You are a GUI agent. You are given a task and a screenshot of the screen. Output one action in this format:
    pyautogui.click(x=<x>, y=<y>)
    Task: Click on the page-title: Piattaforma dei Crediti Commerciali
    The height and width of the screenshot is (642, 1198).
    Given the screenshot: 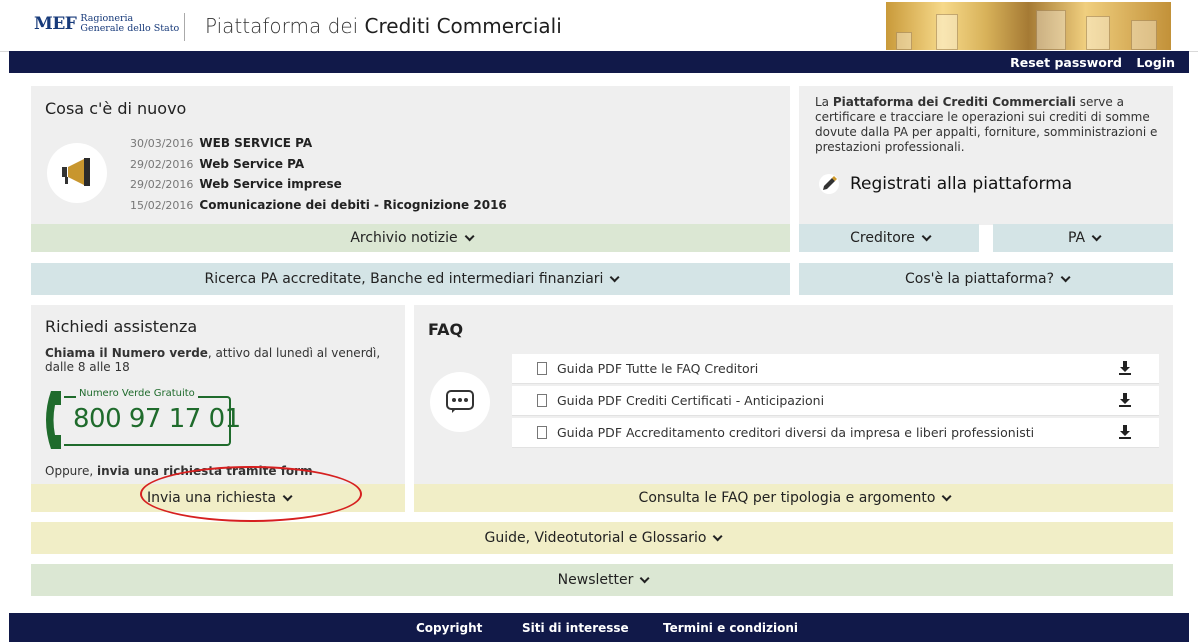 What is the action you would take?
    pyautogui.click(x=383, y=26)
    